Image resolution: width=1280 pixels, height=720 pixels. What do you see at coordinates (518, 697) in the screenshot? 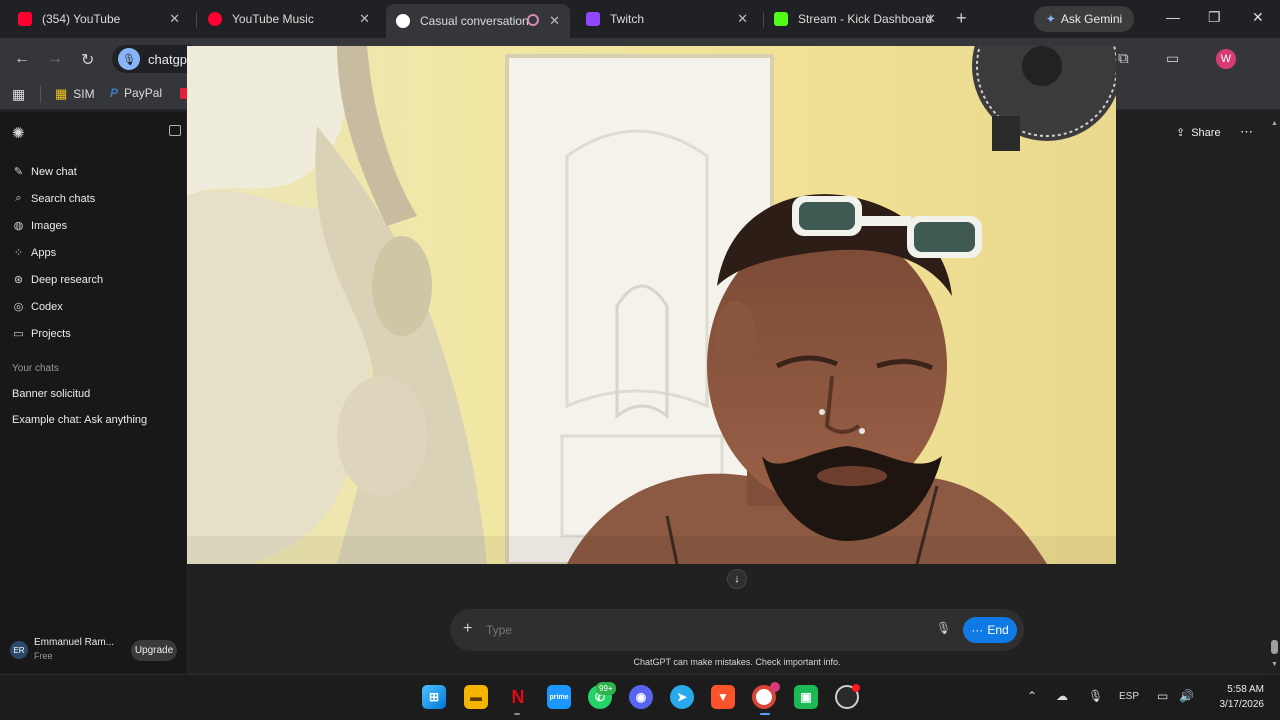
I see `netflix-icon: N` at bounding box center [518, 697].